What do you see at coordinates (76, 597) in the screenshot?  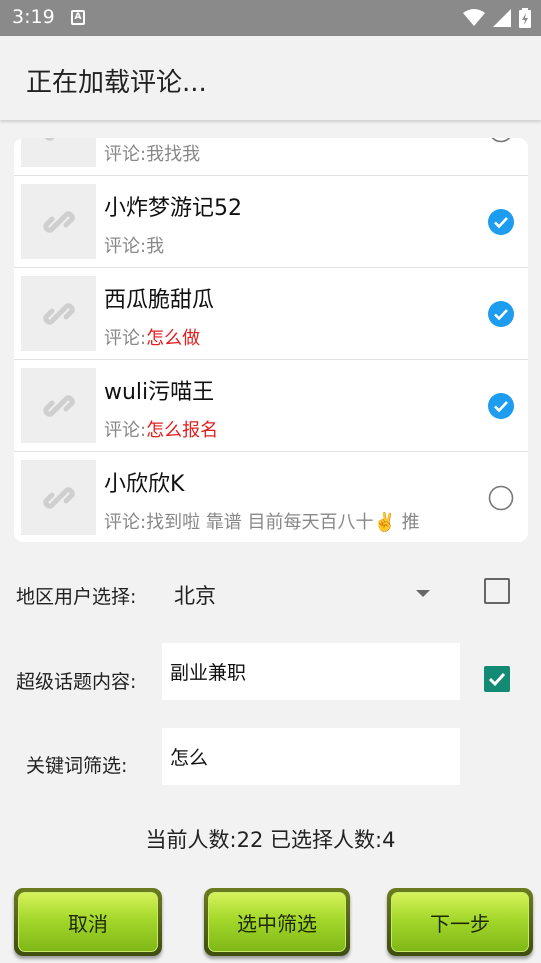 I see `region-label: 地区用户选择:` at bounding box center [76, 597].